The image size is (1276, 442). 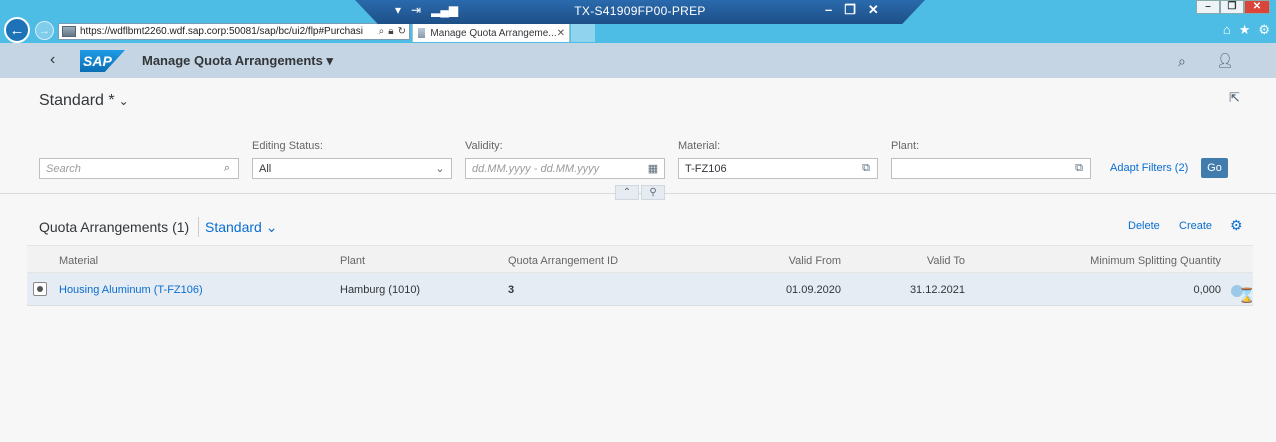 What do you see at coordinates (77, 100) in the screenshot?
I see `variant-name: Standard *` at bounding box center [77, 100].